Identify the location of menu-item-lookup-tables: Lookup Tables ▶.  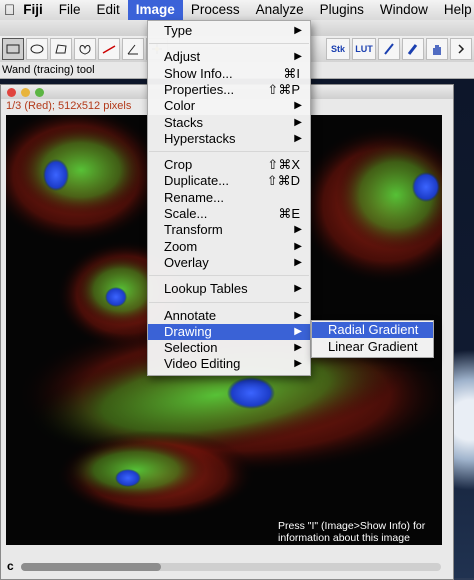
(229, 289).